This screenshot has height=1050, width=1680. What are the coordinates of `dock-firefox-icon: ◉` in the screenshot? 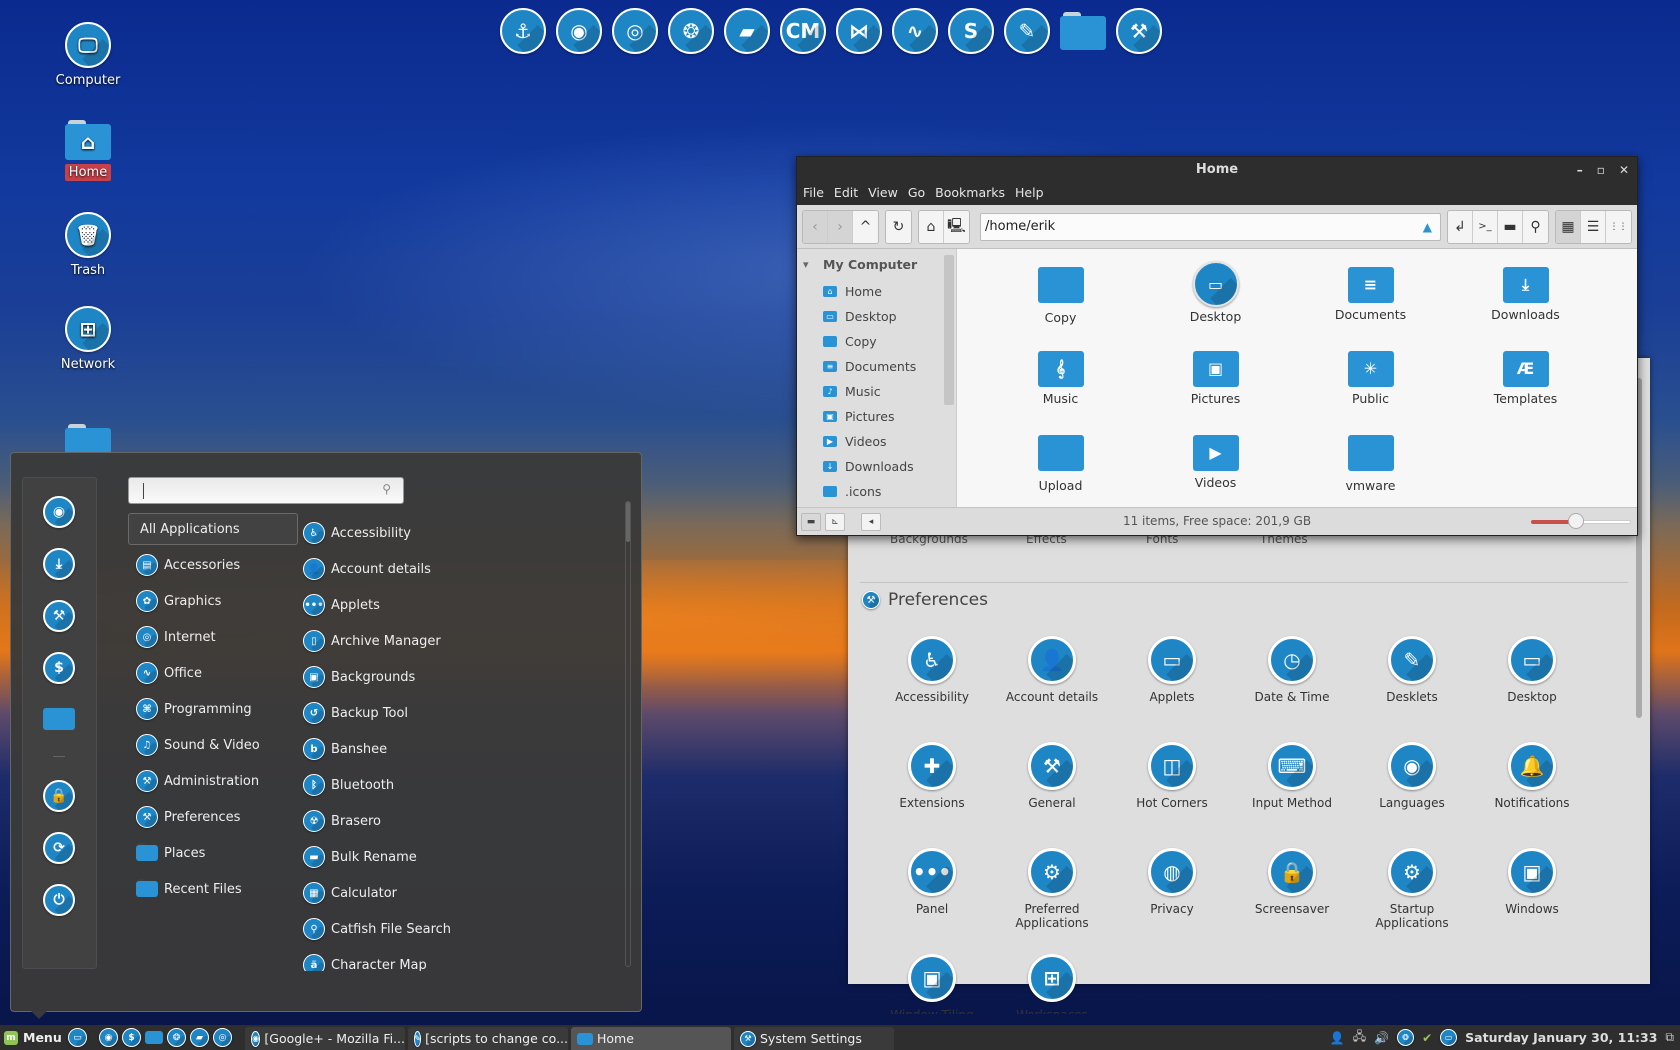 It's located at (579, 31).